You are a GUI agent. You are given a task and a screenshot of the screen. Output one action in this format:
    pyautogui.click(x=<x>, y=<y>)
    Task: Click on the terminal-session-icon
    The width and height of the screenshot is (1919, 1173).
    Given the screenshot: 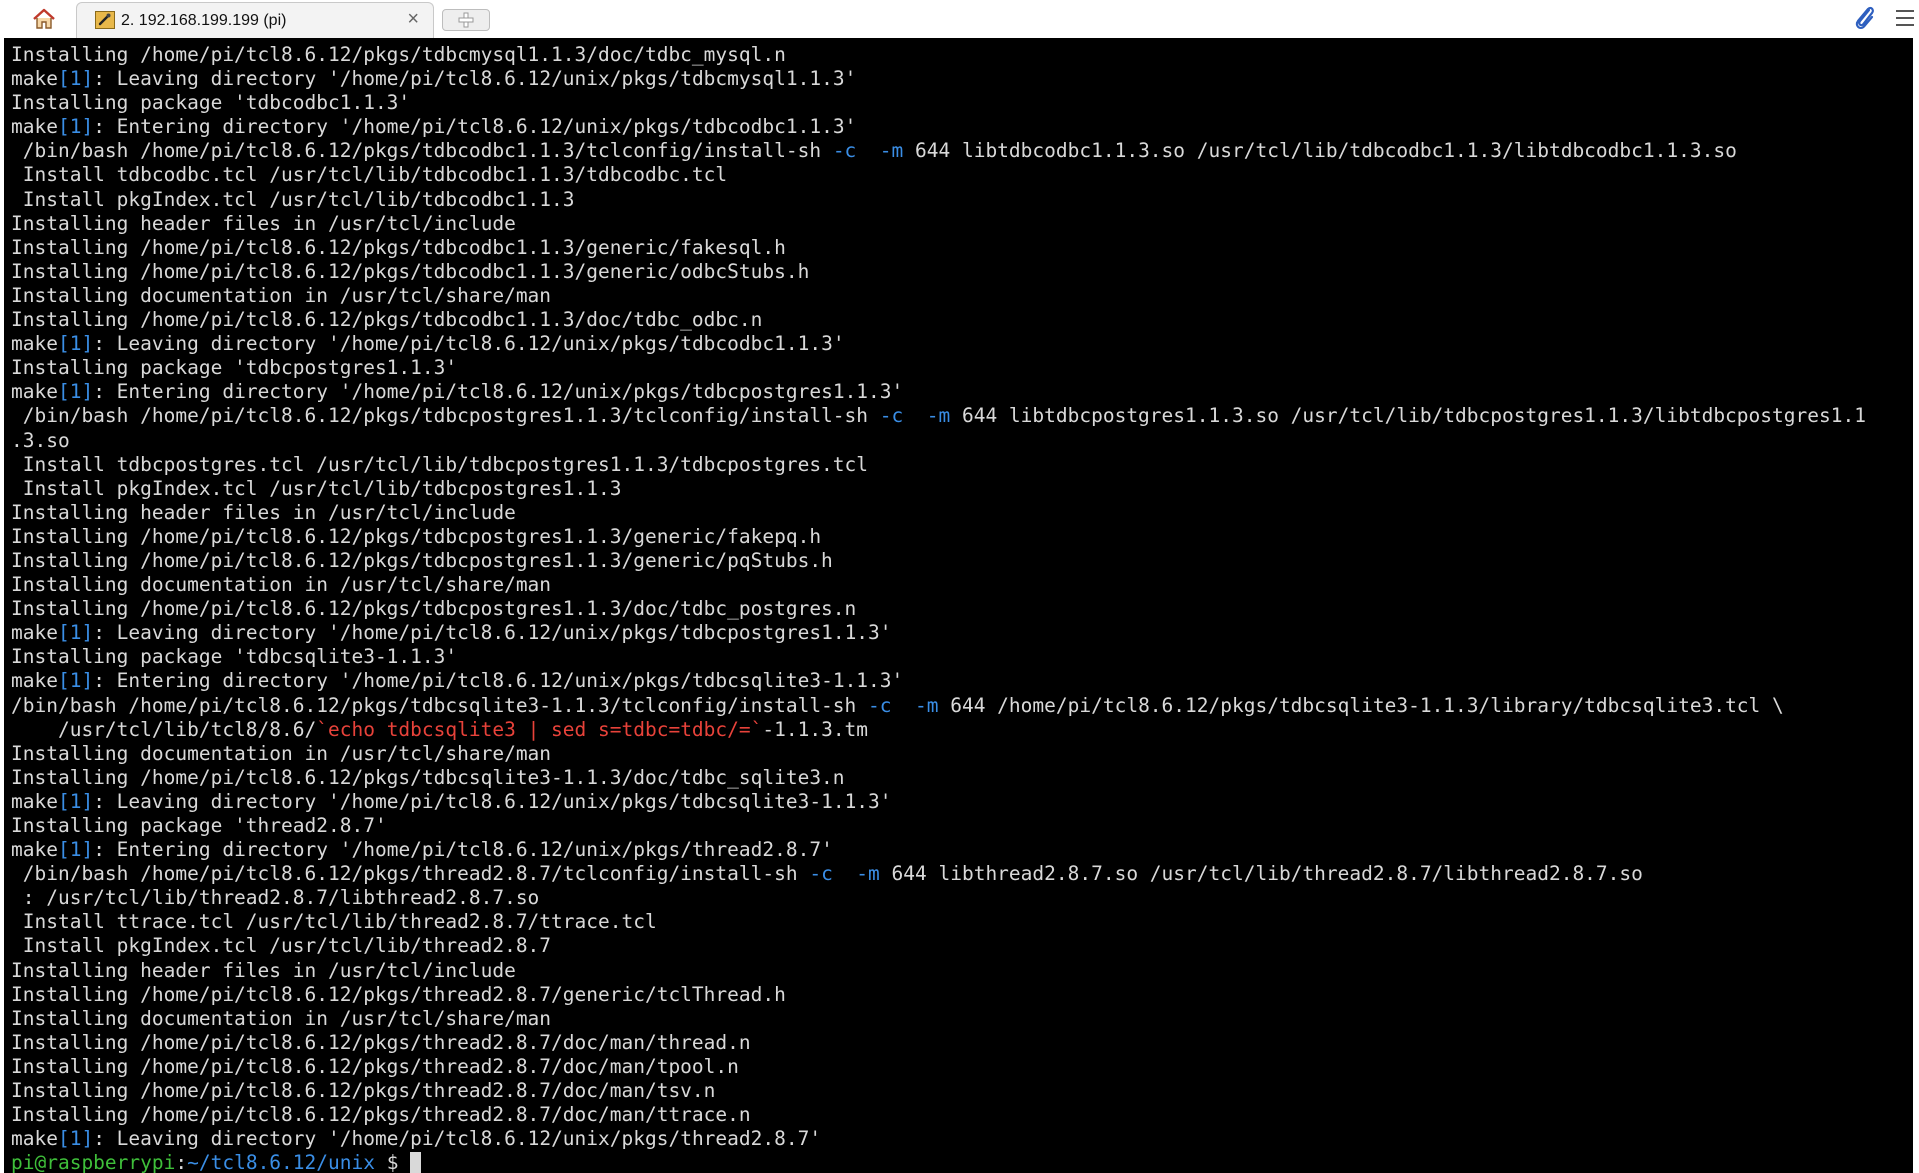 What is the action you would take?
    pyautogui.click(x=105, y=20)
    